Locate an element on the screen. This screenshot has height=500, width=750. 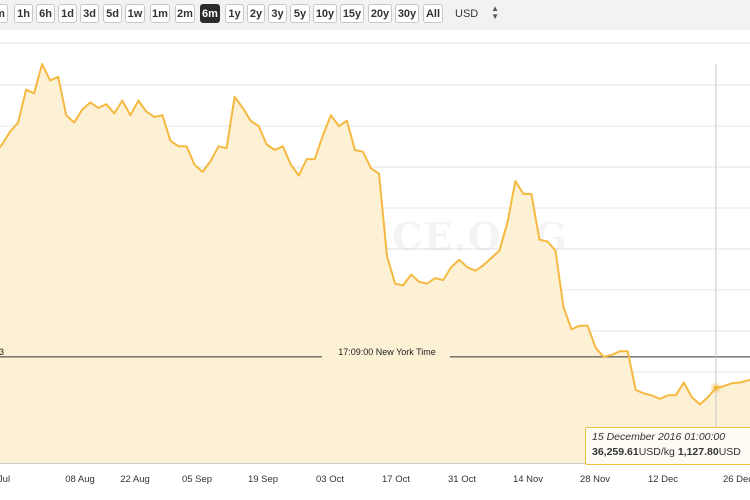
range-button-6m: 6m is located at coordinates (210, 13).